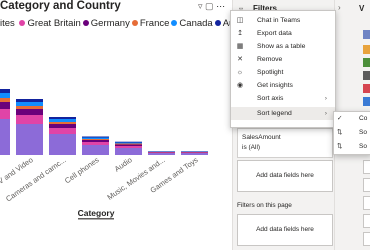 This screenshot has width=370, height=250. I want to click on menu-item-remove: ✕ Remove, so click(283, 59).